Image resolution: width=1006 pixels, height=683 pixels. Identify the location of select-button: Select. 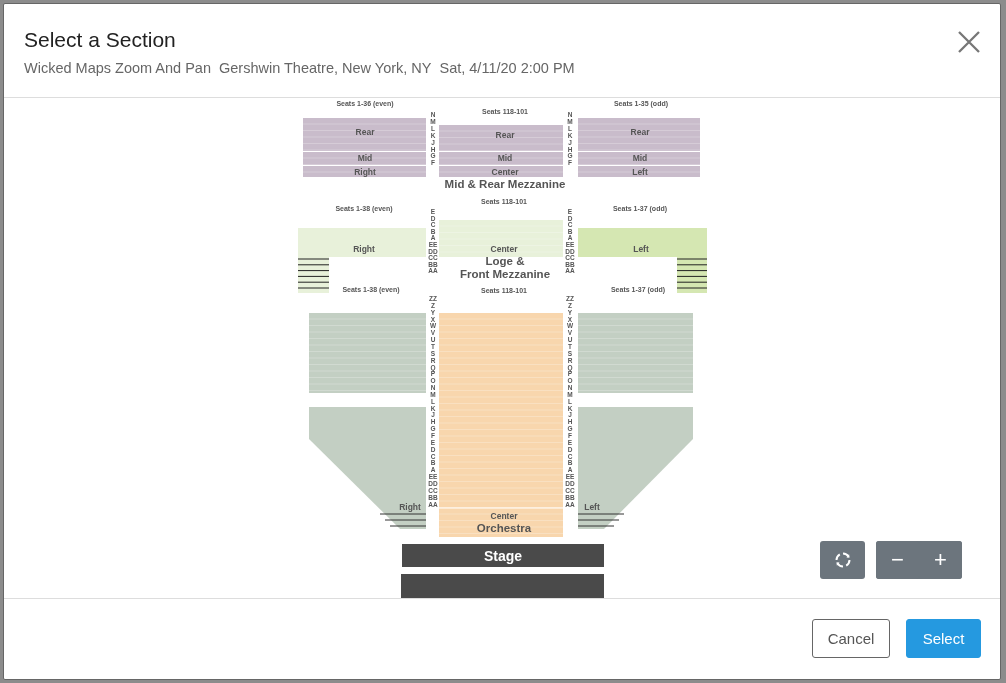
(943, 638).